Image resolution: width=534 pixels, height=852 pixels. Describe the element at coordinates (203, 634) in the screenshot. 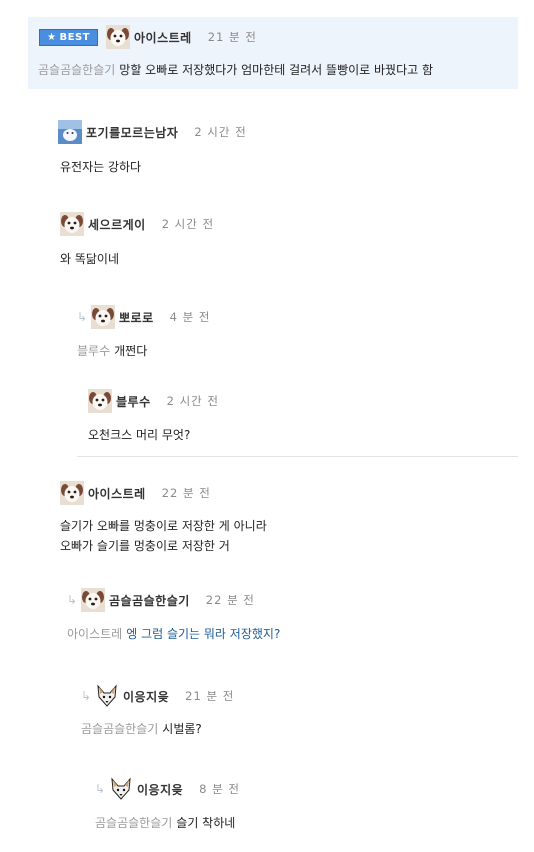

I see `comment-text: 엥 그럼 슬기는 뭐라 저장했지?` at that location.